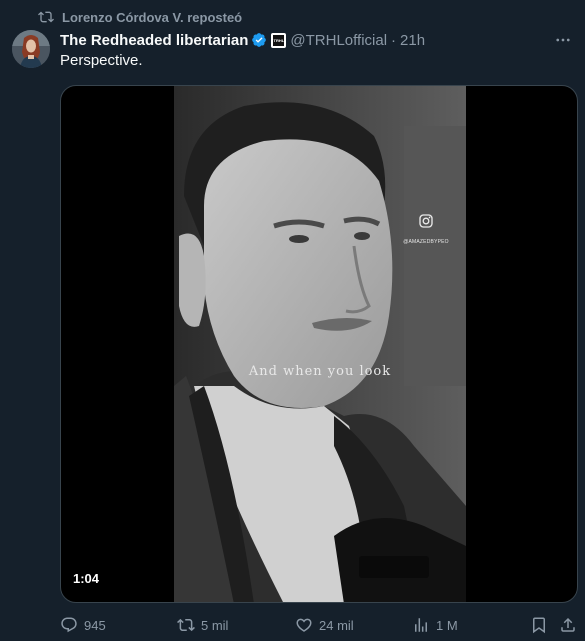 Image resolution: width=585 pixels, height=641 pixels. What do you see at coordinates (426, 242) in the screenshot?
I see `watermark-text: @AMAZEDBYPEO` at bounding box center [426, 242].